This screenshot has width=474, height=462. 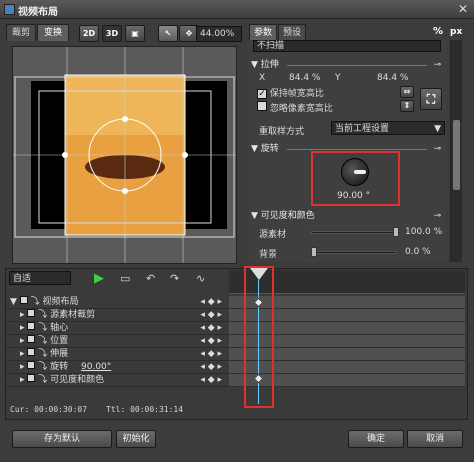 What do you see at coordinates (396, 232) in the screenshot?
I see `source-slider-knob` at bounding box center [396, 232].